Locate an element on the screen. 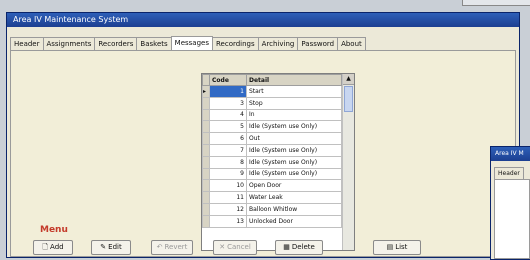 The image size is (530, 260). table-row: 3 Stop is located at coordinates (272, 103).